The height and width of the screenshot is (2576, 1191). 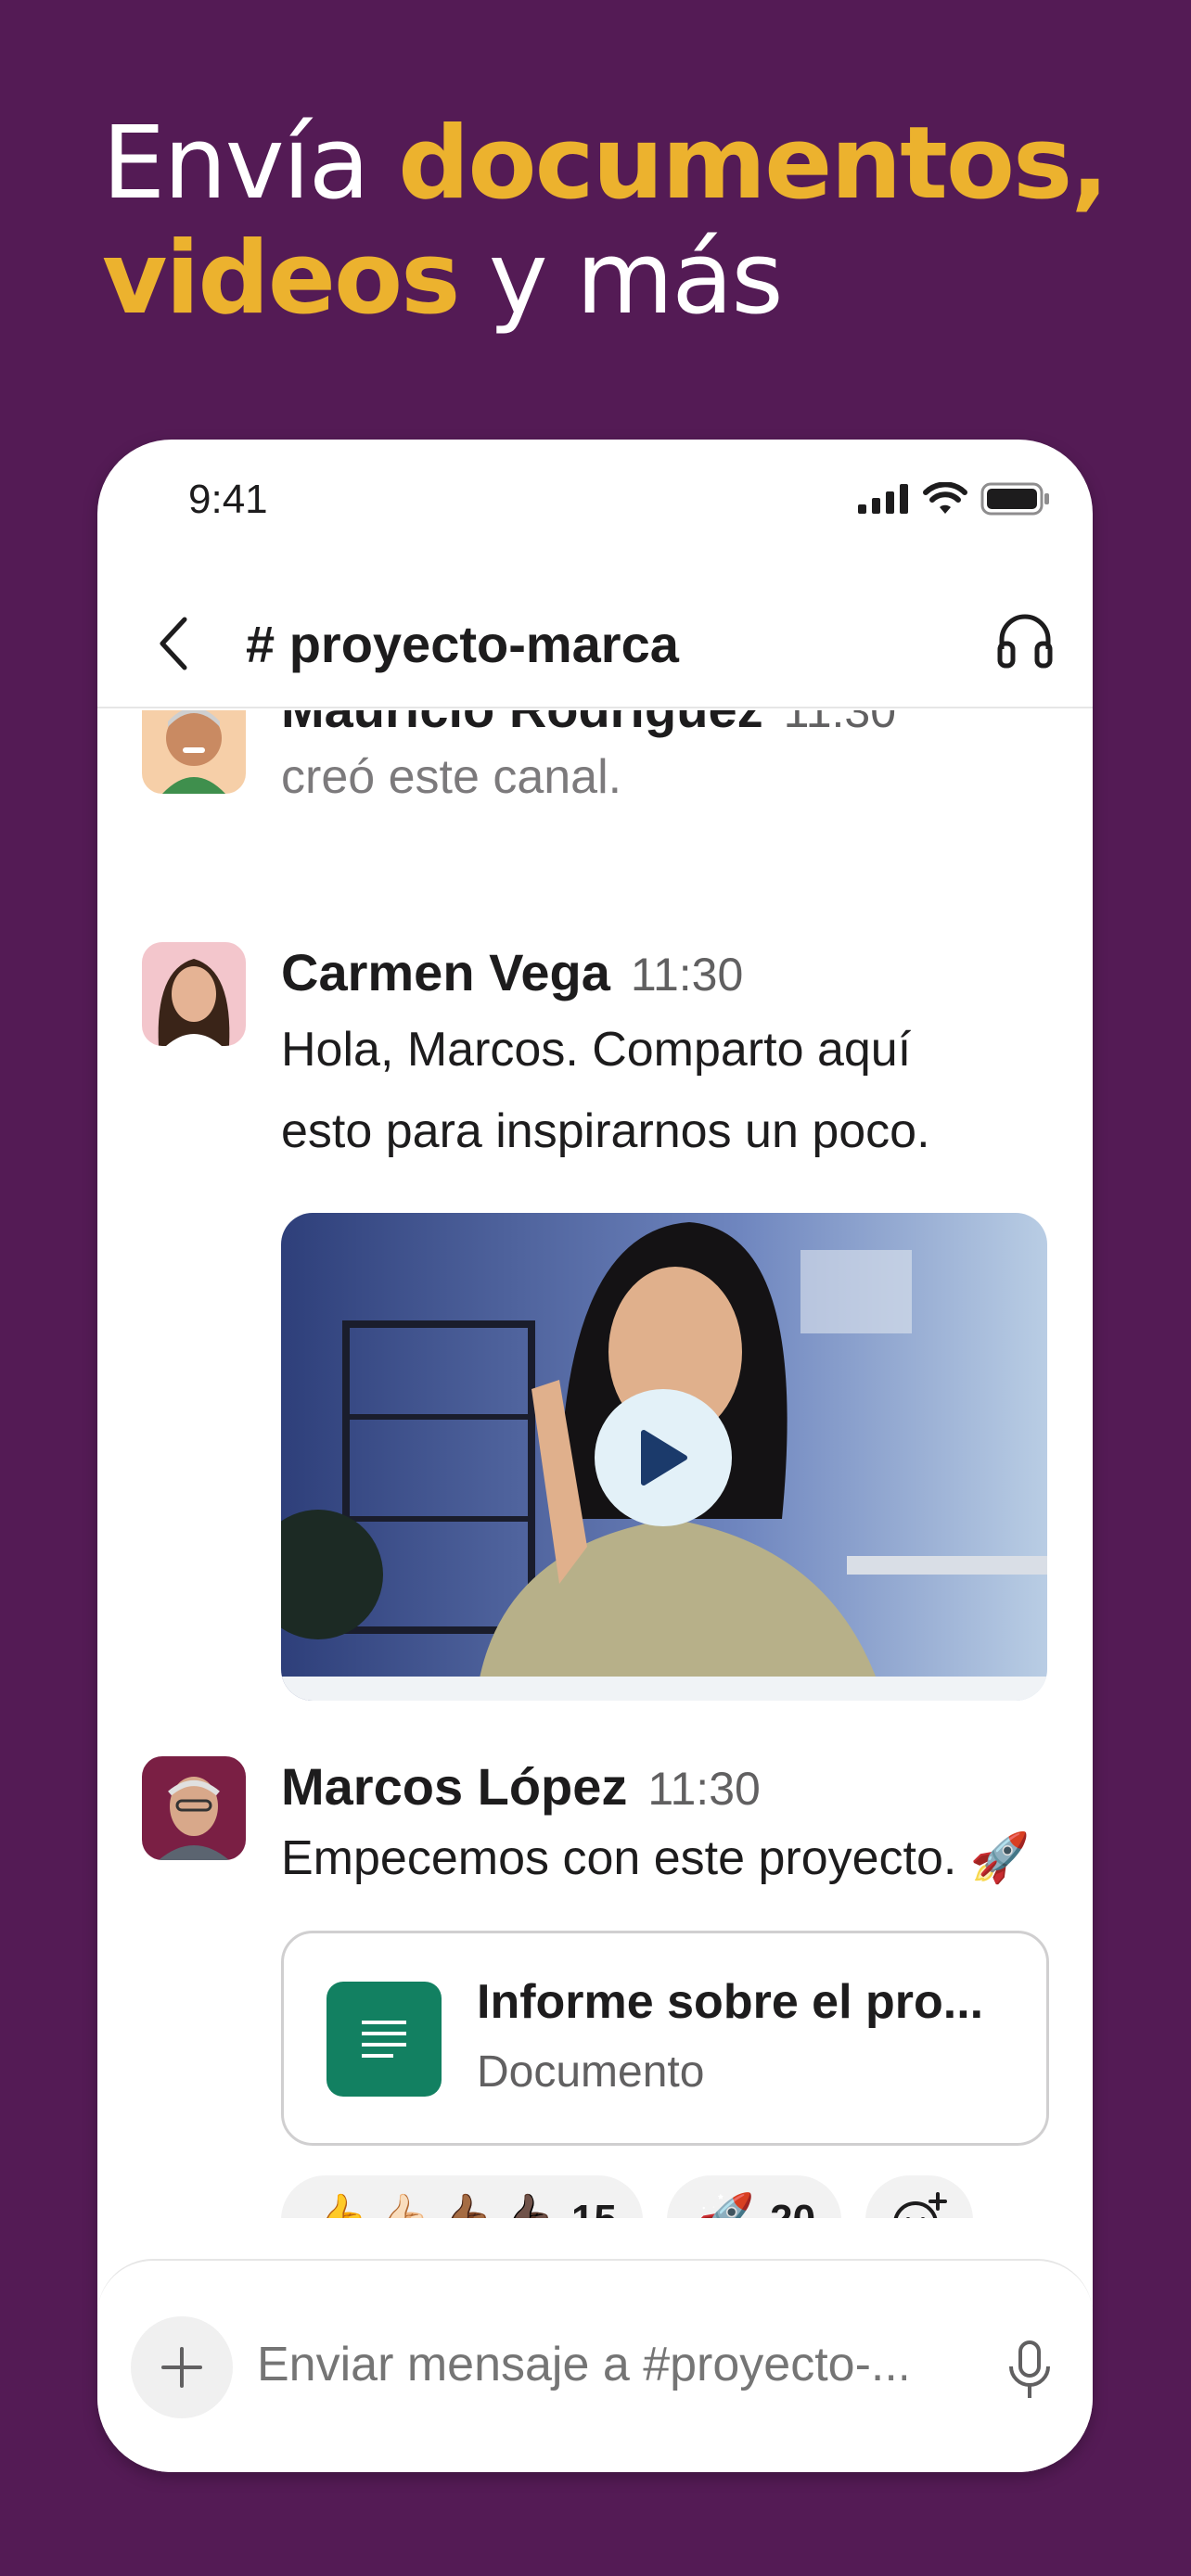 I want to click on author-name: Carmen Vega, so click(x=445, y=972).